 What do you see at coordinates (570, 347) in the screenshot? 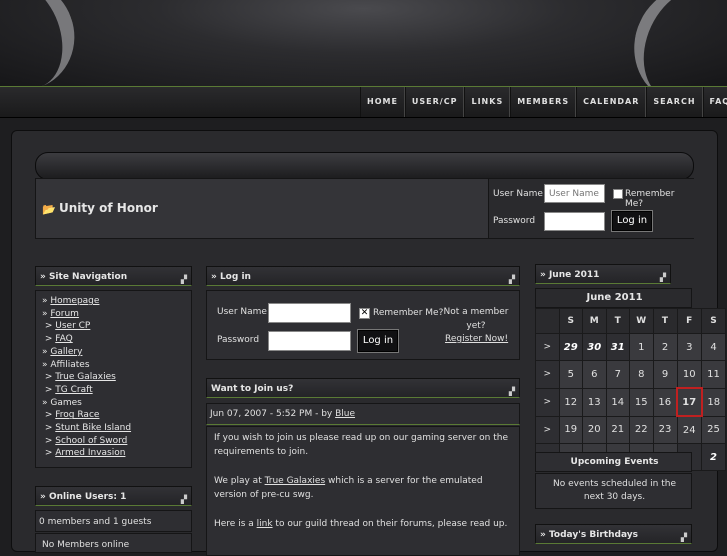
I see `calendar-other-month-day: 29` at bounding box center [570, 347].